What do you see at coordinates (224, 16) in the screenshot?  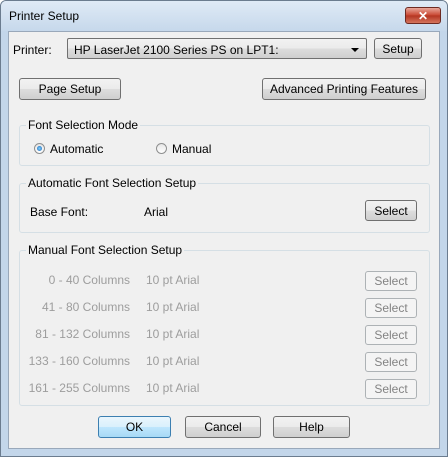 I see `title-bar: Printer Setup ✕` at bounding box center [224, 16].